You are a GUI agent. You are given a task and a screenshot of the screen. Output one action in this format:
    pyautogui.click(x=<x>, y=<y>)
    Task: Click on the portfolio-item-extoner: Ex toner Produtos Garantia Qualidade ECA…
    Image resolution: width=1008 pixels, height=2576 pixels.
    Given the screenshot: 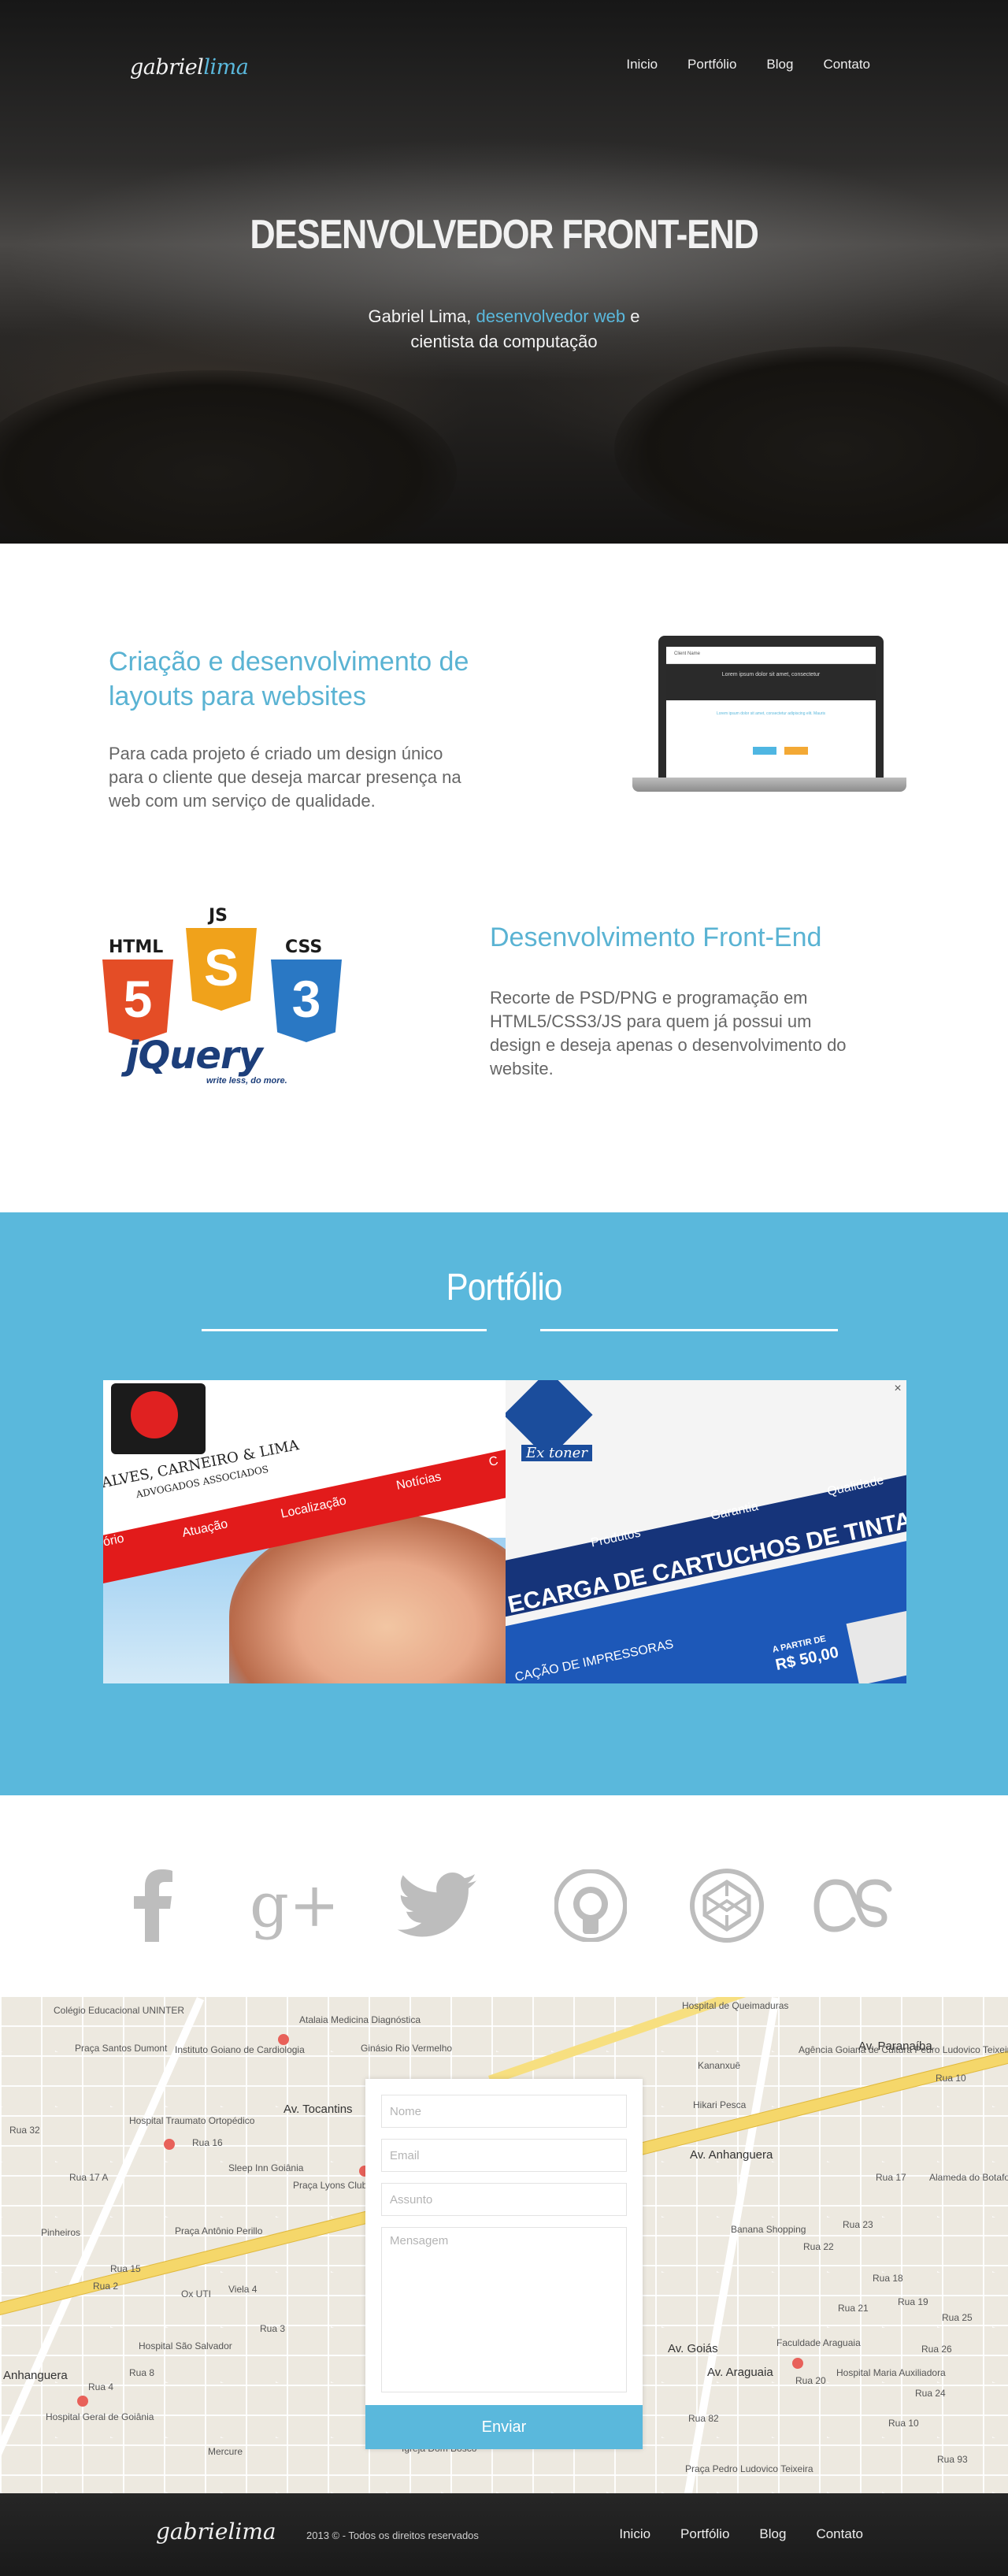 What is the action you would take?
    pyautogui.click(x=706, y=1531)
    